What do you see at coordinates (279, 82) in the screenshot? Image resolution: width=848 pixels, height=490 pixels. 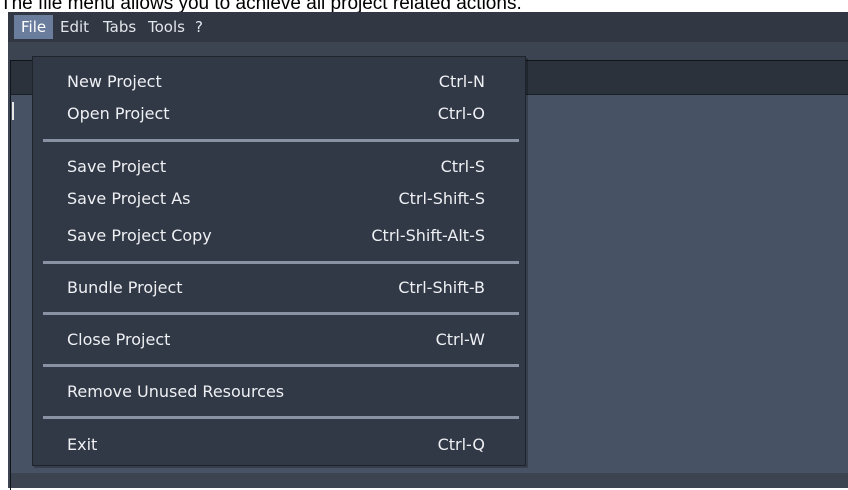 I see `menu-item-new-project: New Project Ctrl-N` at bounding box center [279, 82].